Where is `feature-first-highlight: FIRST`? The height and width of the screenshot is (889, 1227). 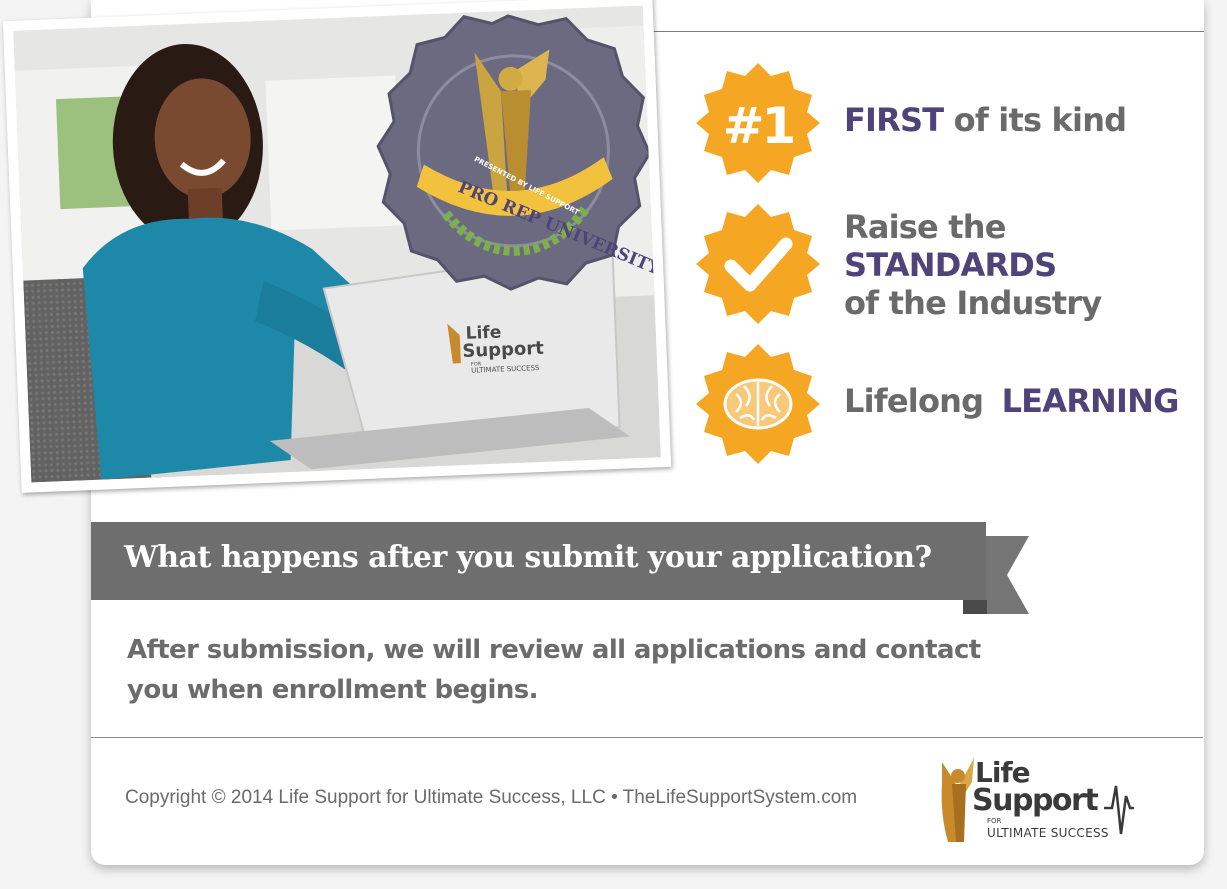
feature-first-highlight: FIRST is located at coordinates (894, 120).